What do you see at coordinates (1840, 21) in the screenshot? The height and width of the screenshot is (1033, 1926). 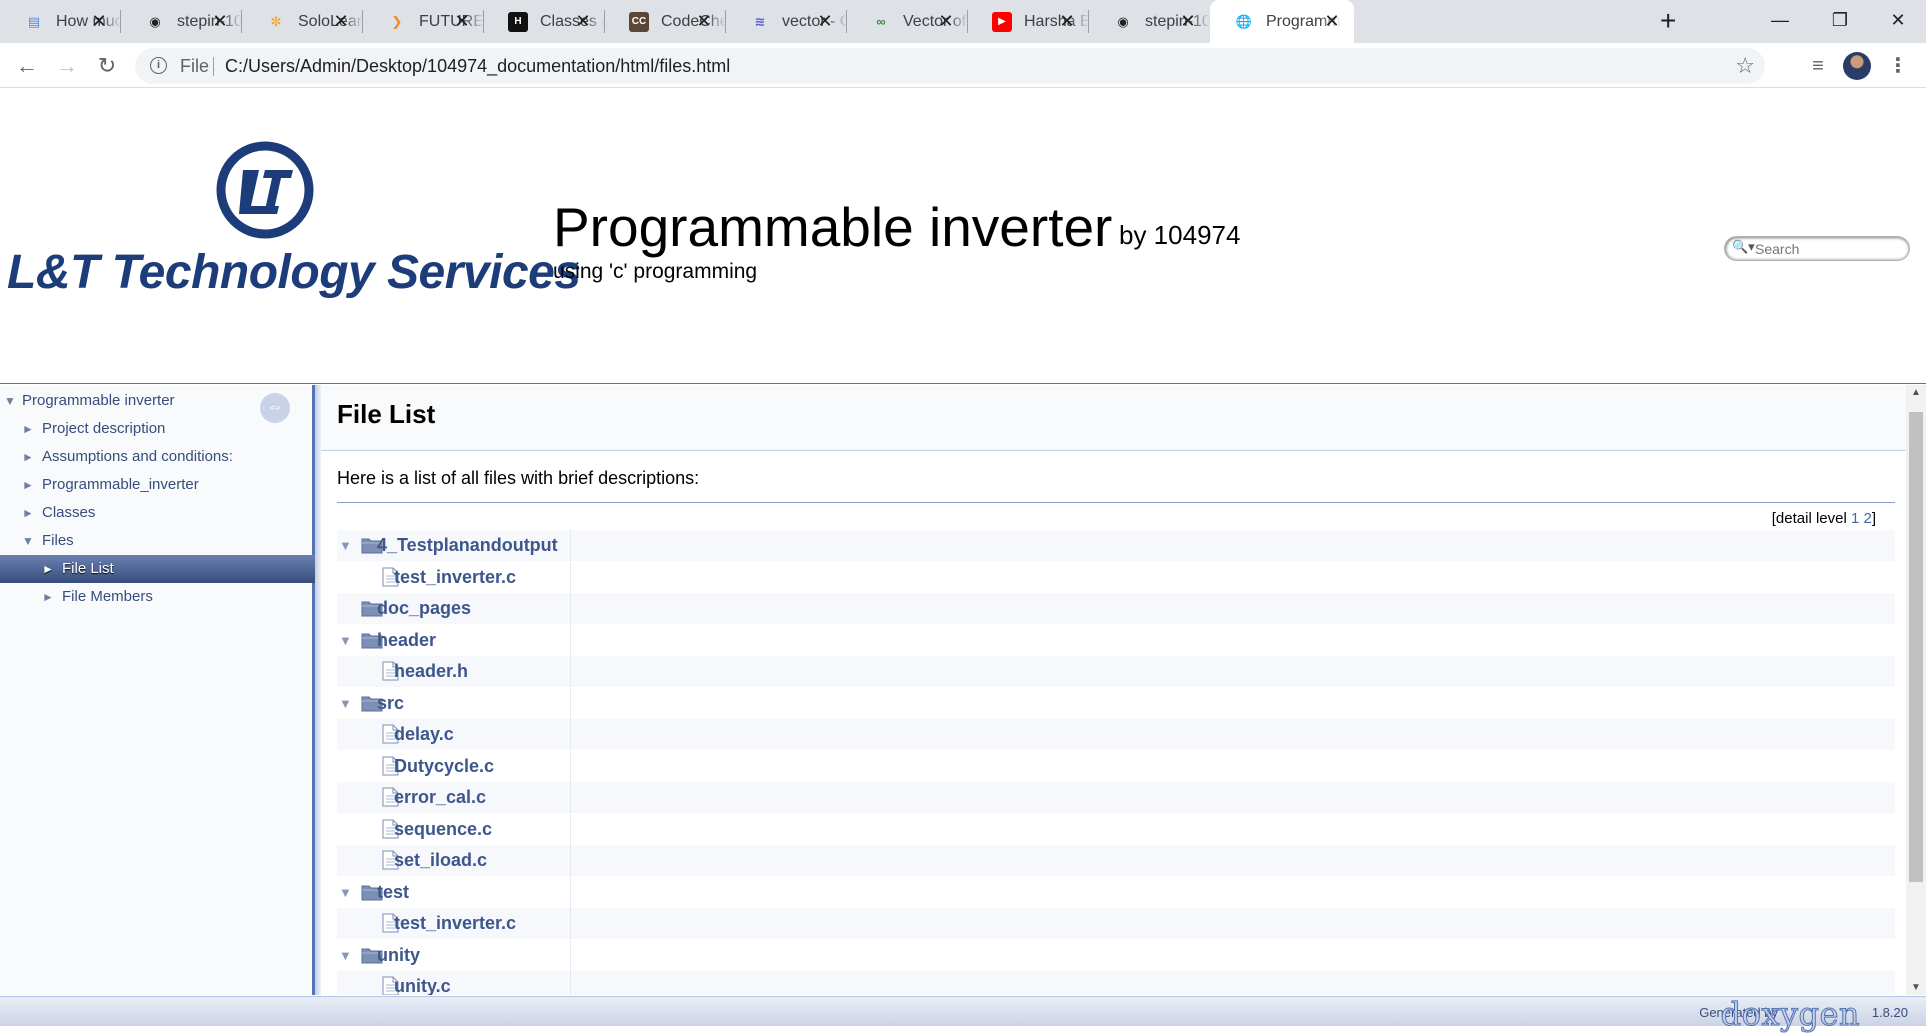 I see `restore-button: ❐` at bounding box center [1840, 21].